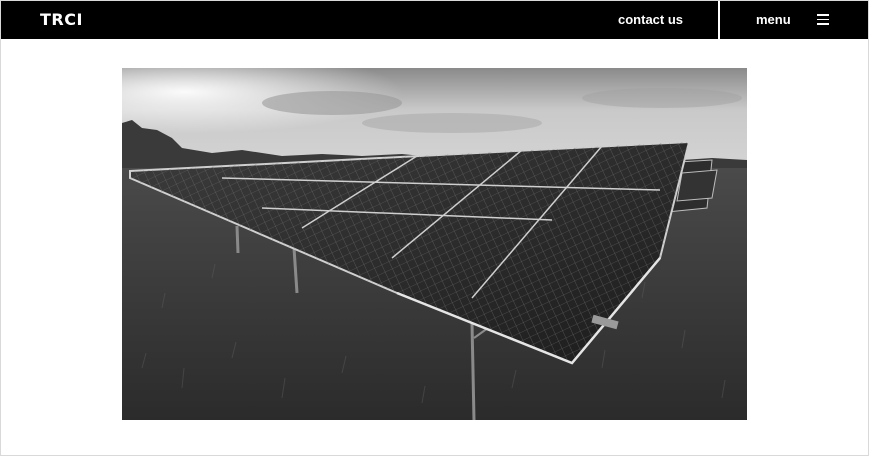  Describe the element at coordinates (61, 19) in the screenshot. I see `site-logo: TRCI` at that location.